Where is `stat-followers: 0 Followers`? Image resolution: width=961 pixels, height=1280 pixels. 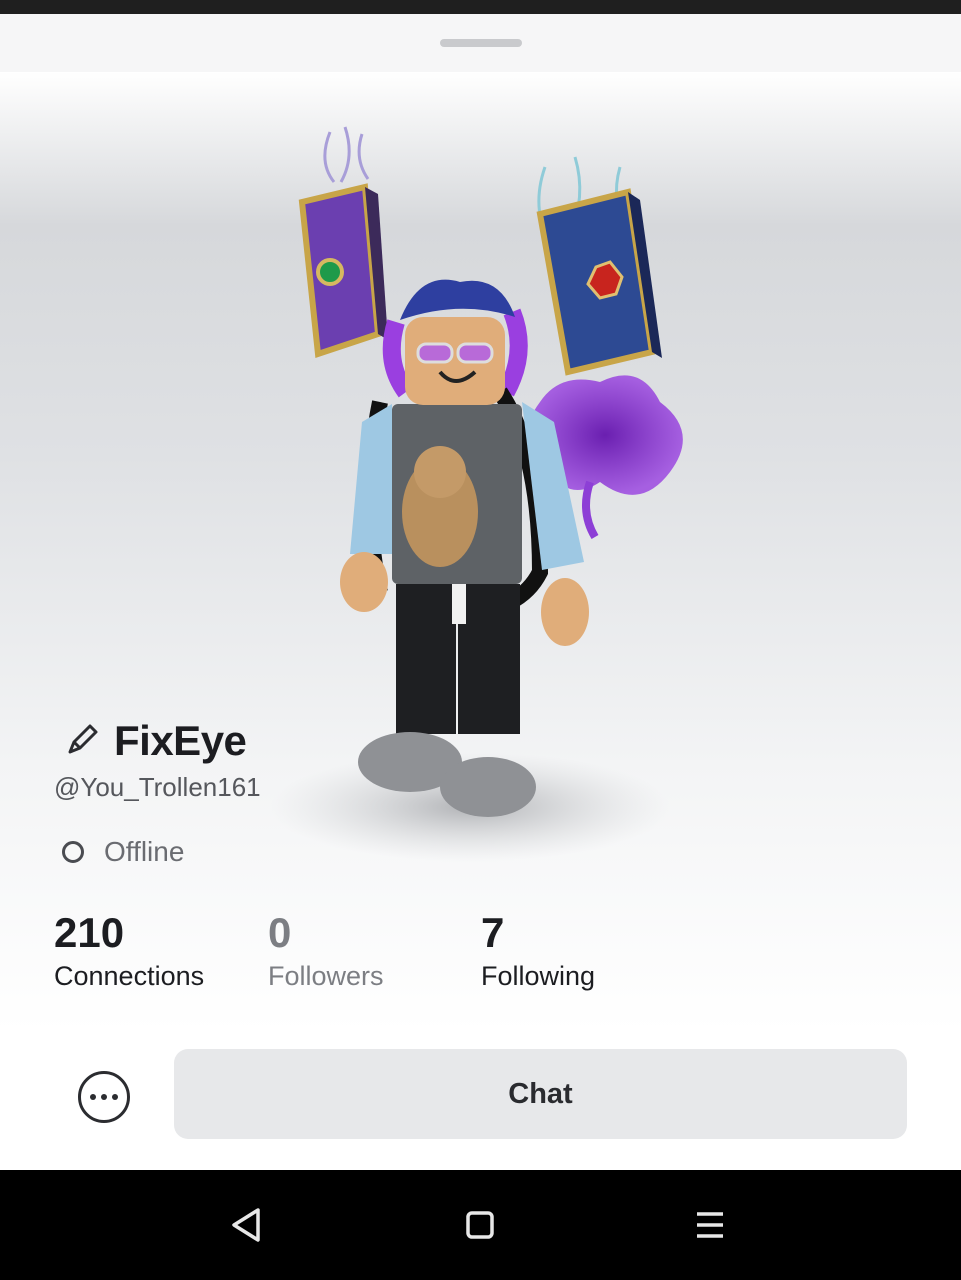
stat-followers: 0 Followers is located at coordinates (326, 950).